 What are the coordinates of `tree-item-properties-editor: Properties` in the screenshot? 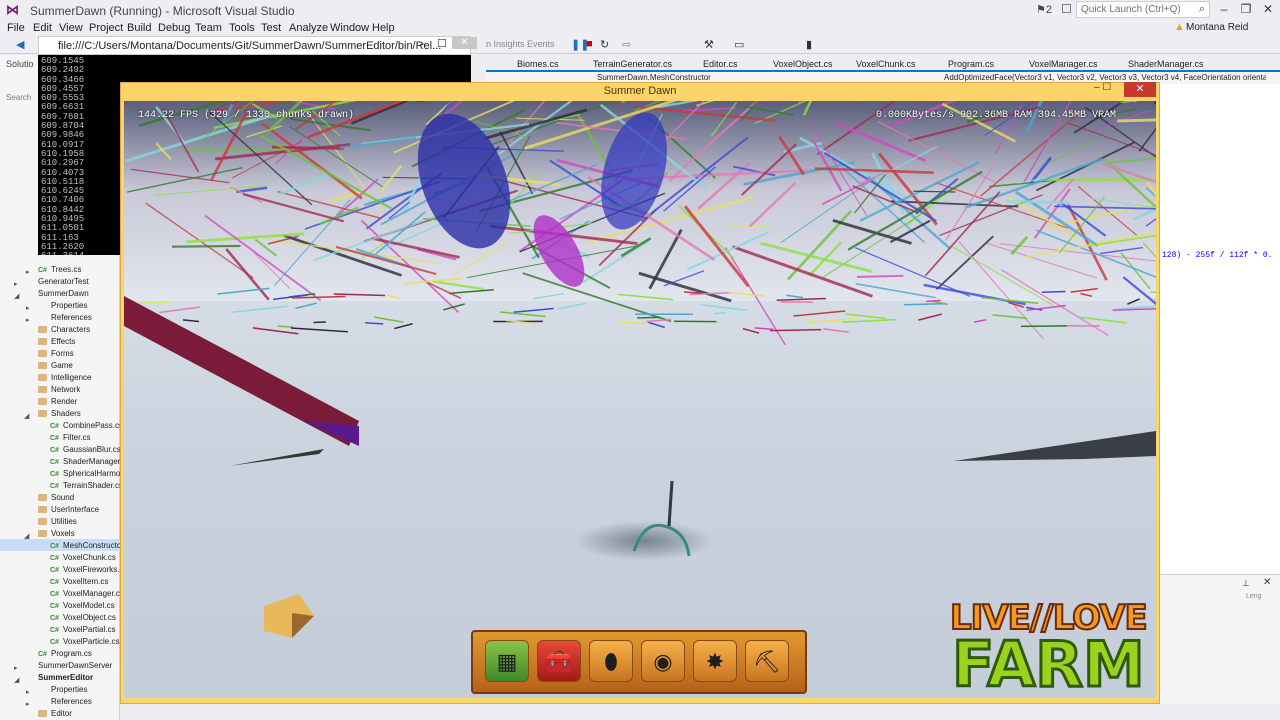 It's located at (69, 689).